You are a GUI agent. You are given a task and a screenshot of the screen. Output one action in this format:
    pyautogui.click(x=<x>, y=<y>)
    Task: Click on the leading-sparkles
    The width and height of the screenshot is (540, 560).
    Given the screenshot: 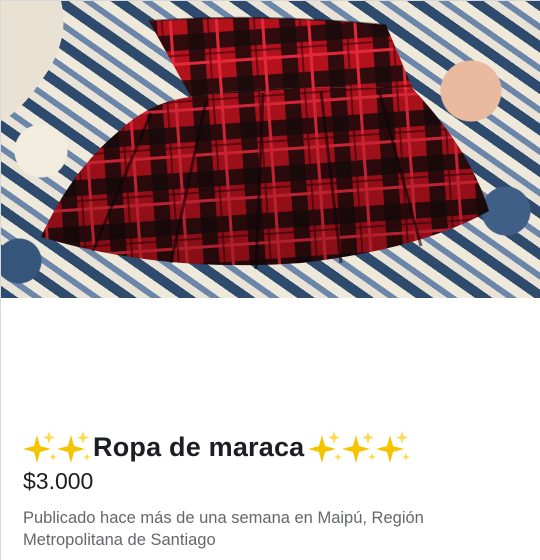 What is the action you would take?
    pyautogui.click(x=57, y=447)
    